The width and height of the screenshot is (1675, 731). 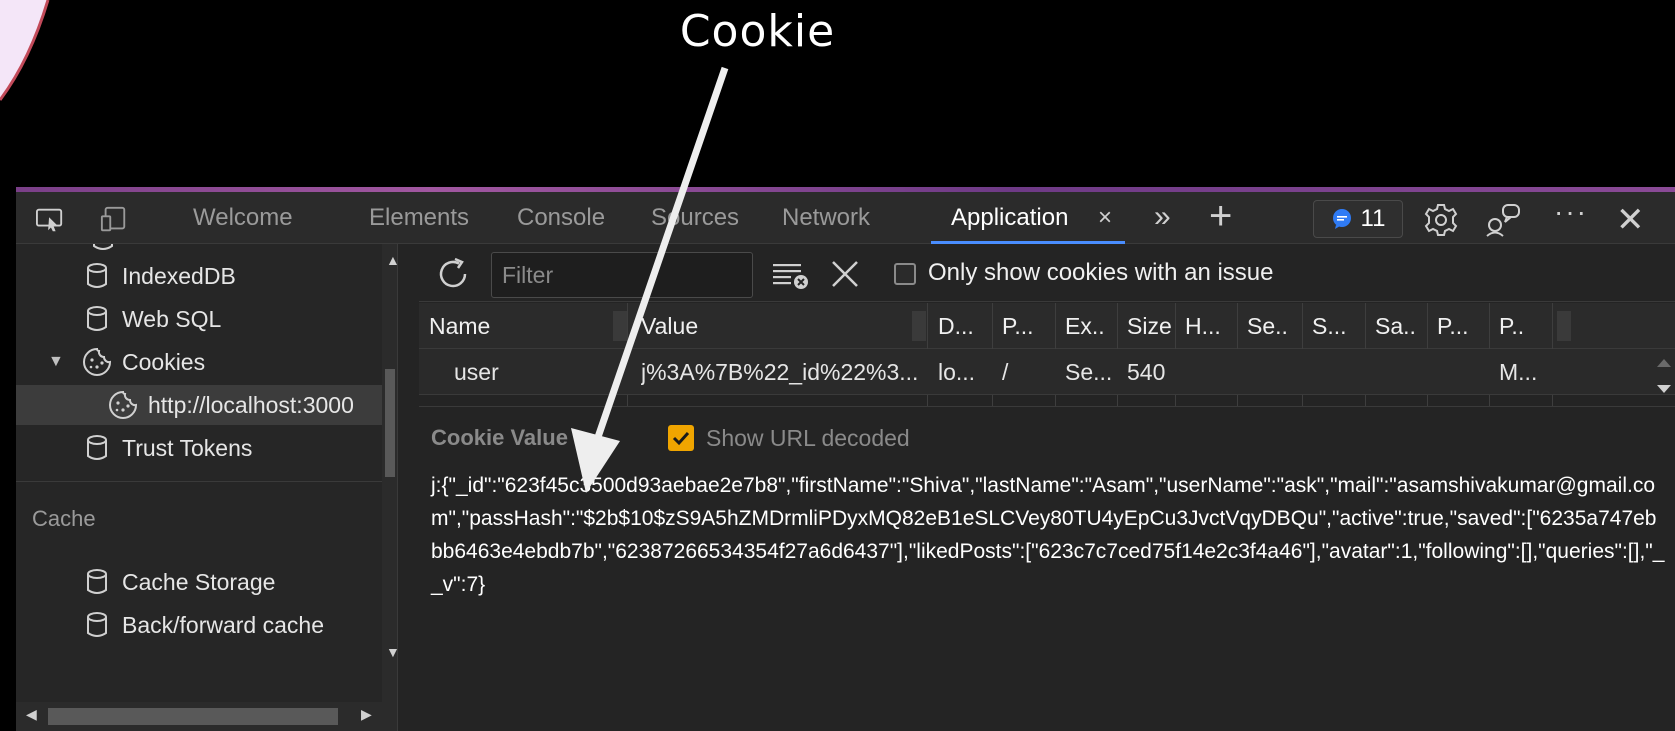 What do you see at coordinates (1504, 220) in the screenshot?
I see `customize-icon` at bounding box center [1504, 220].